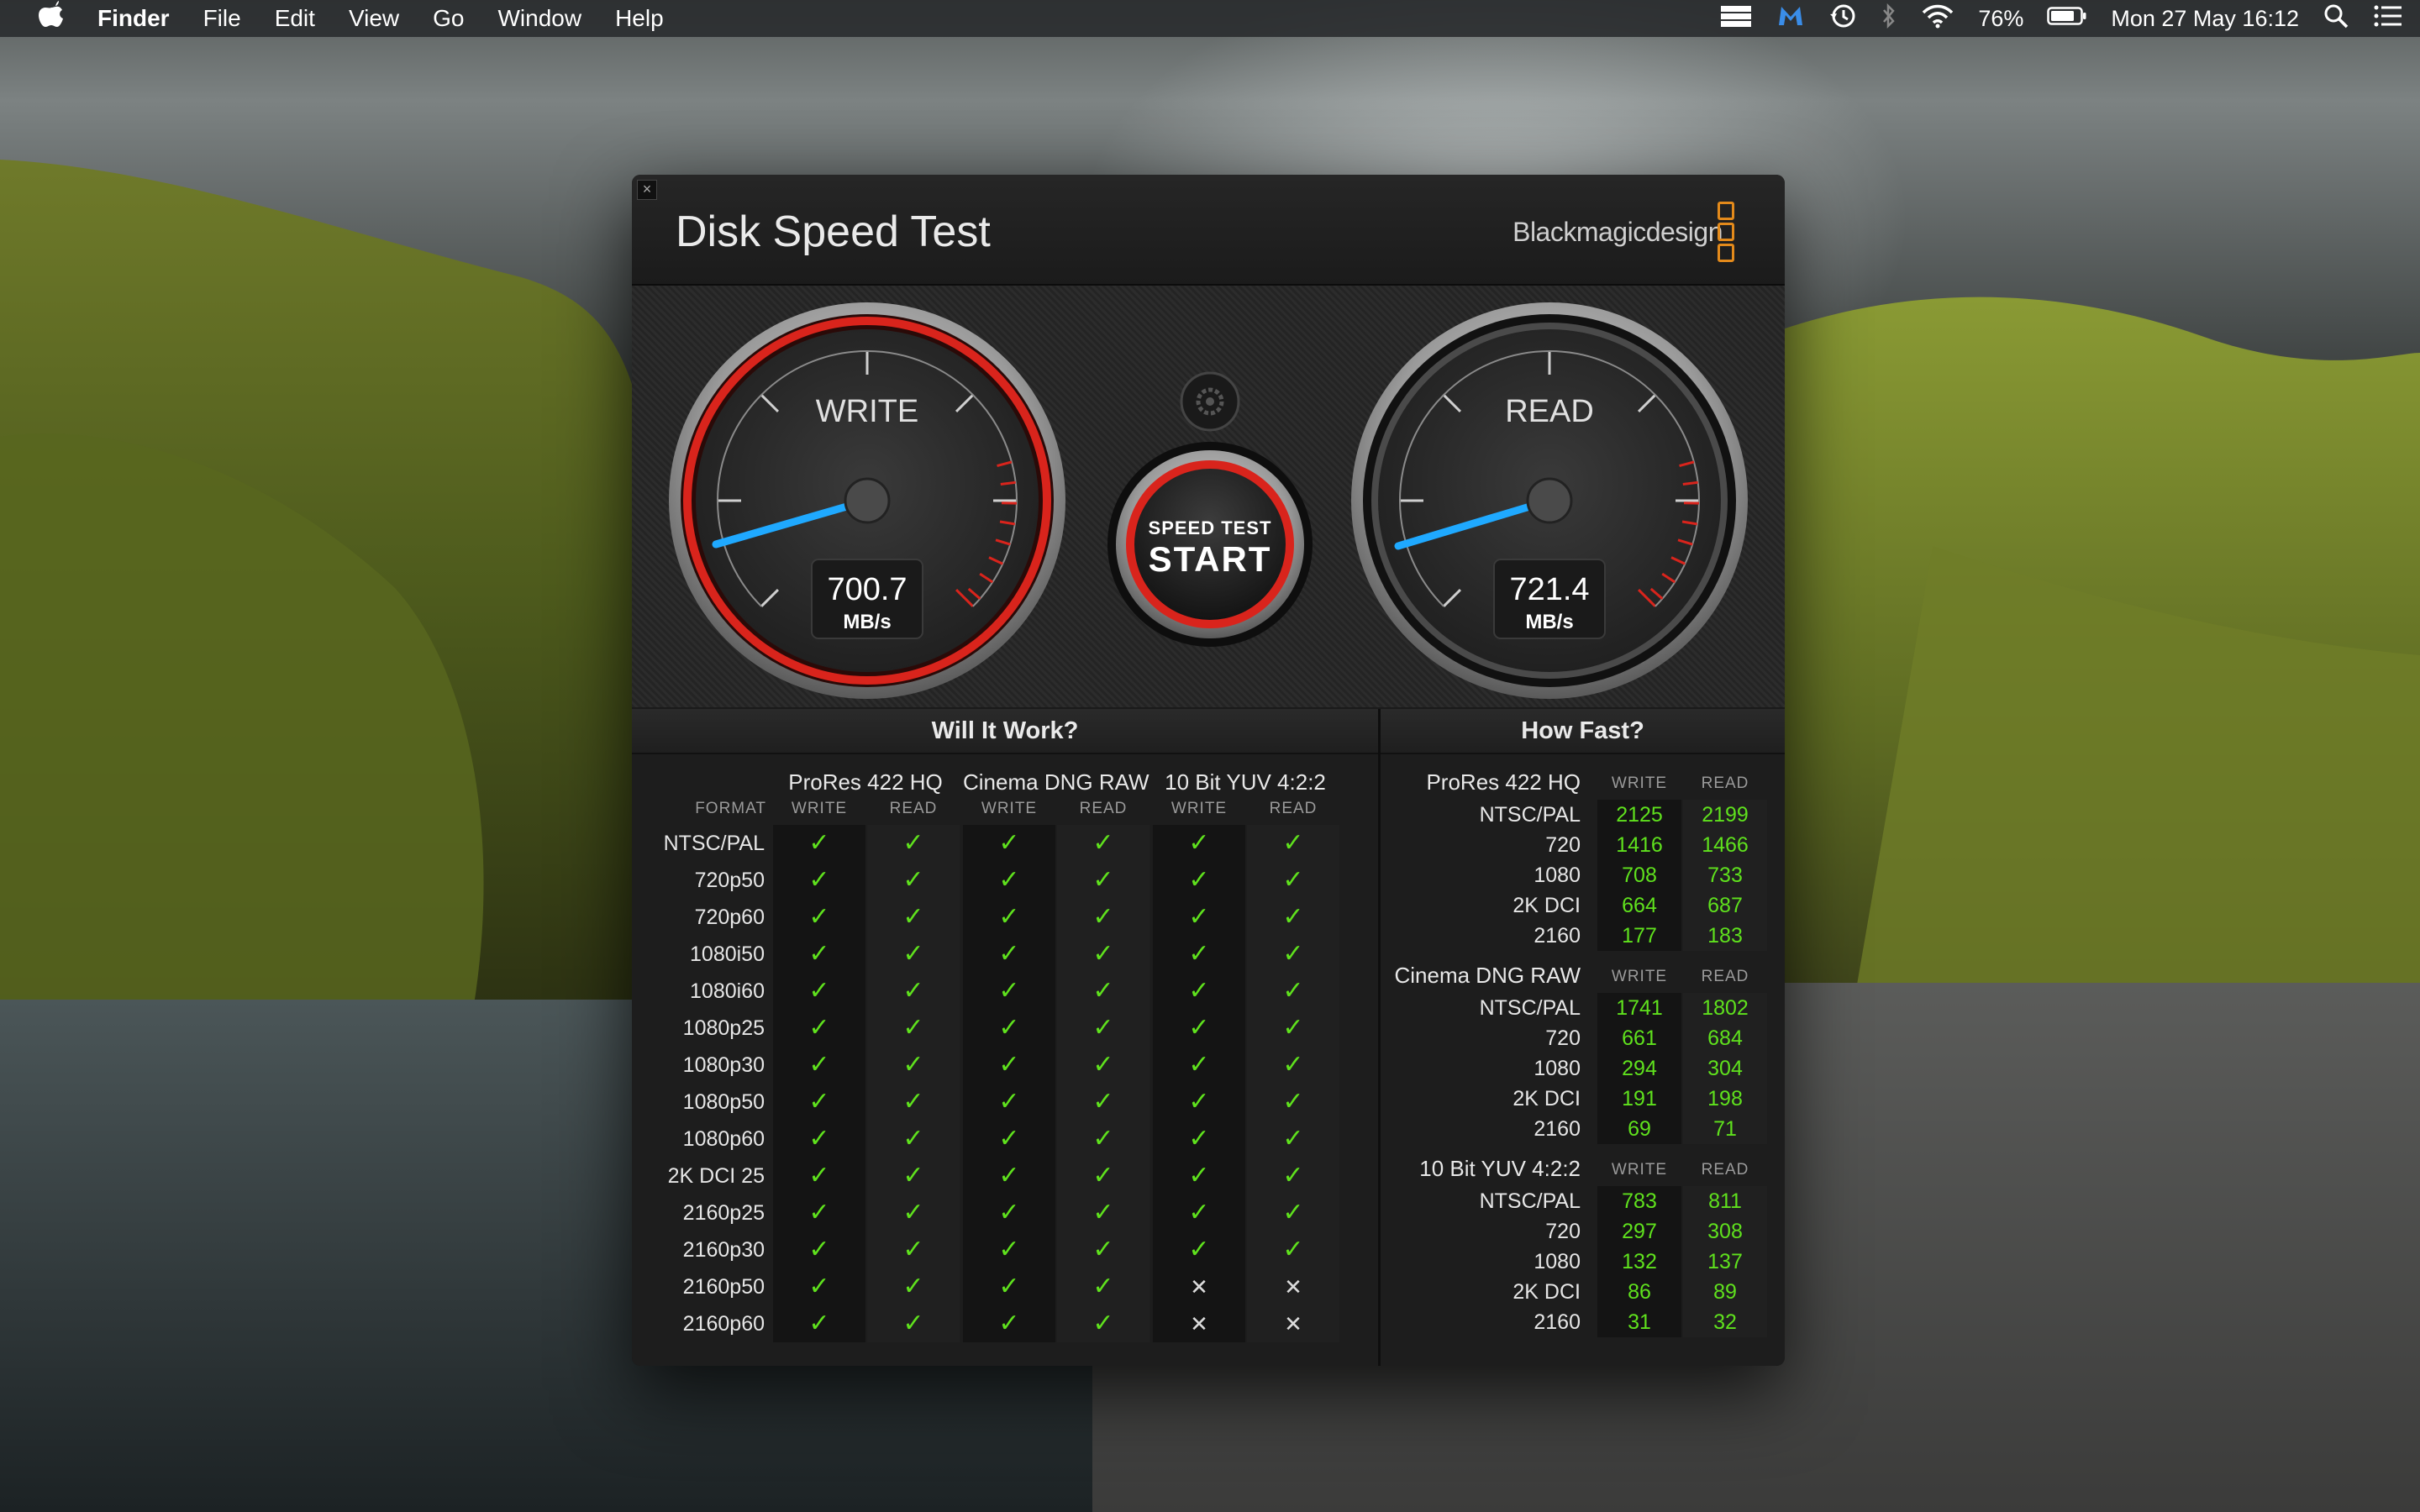 This screenshot has width=2420, height=1512. What do you see at coordinates (1583, 875) in the screenshot?
I see `how-fast-row: 1080 708 733` at bounding box center [1583, 875].